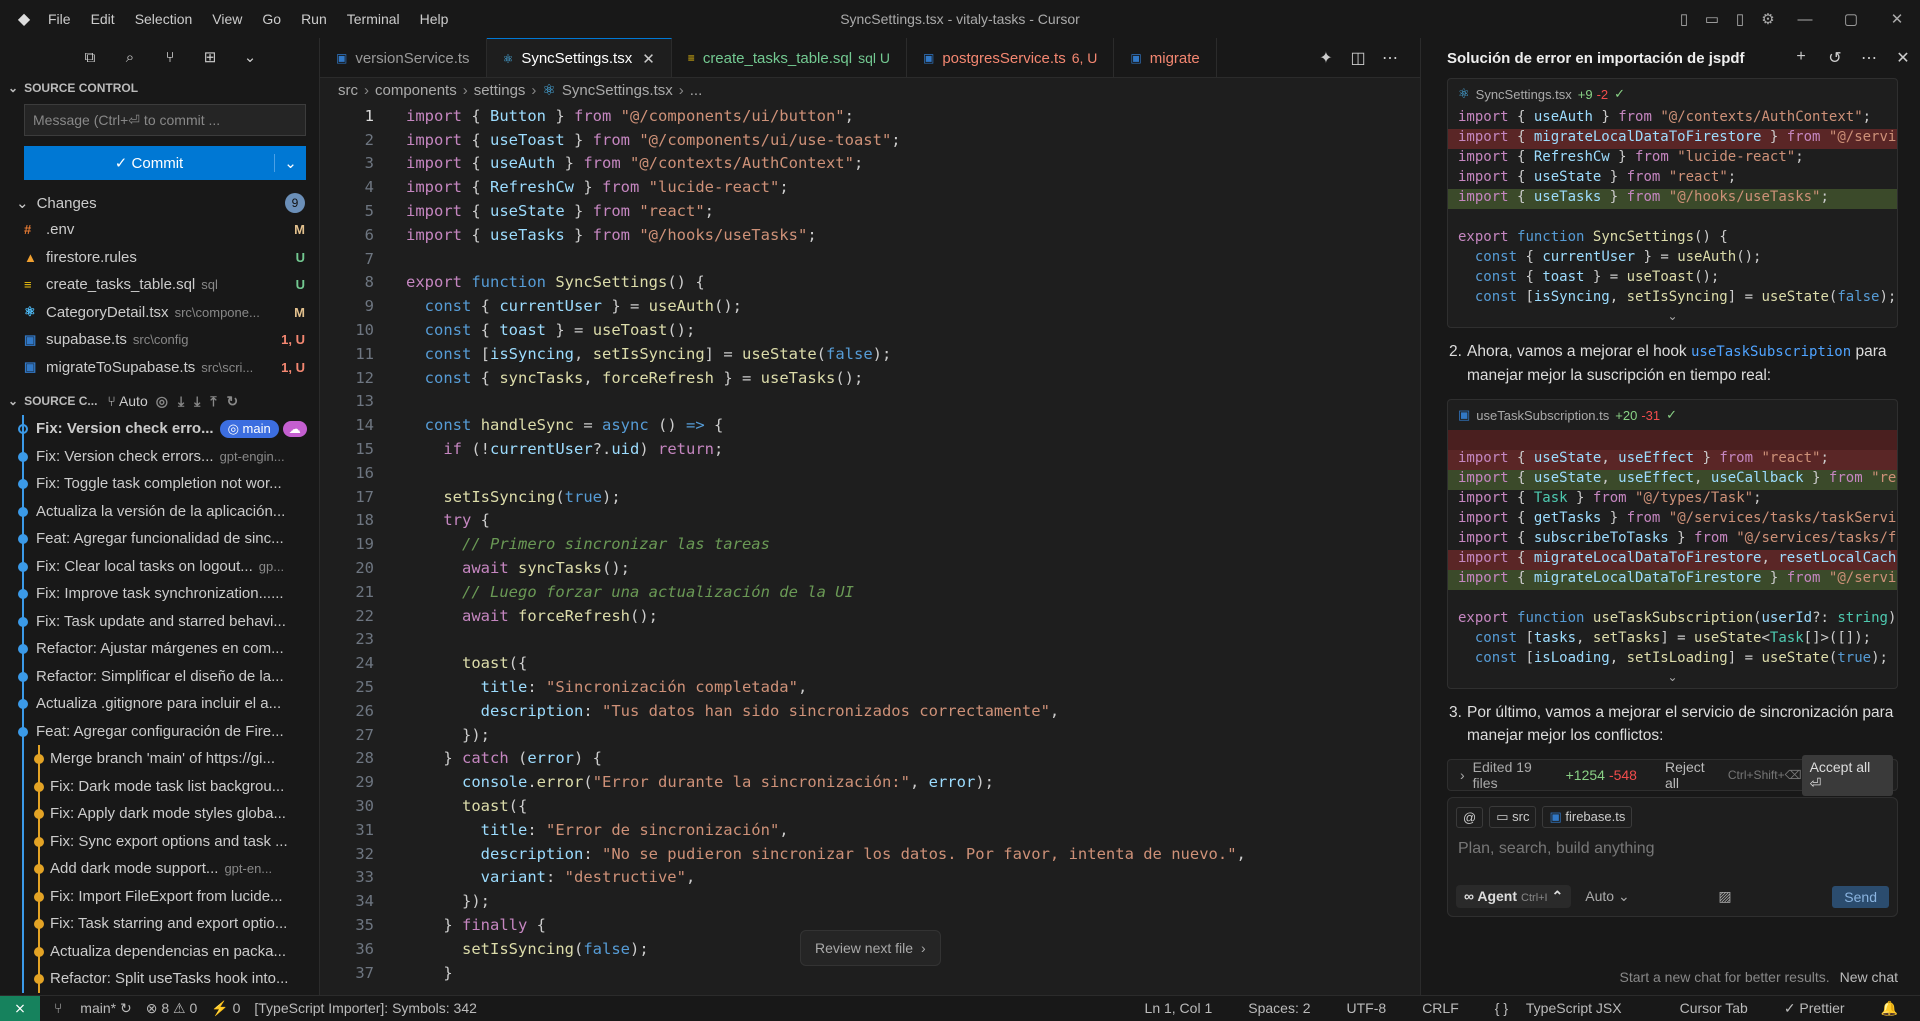 The width and height of the screenshot is (1920, 1021). Describe the element at coordinates (1835, 58) in the screenshot. I see `history-icon: ↺` at that location.